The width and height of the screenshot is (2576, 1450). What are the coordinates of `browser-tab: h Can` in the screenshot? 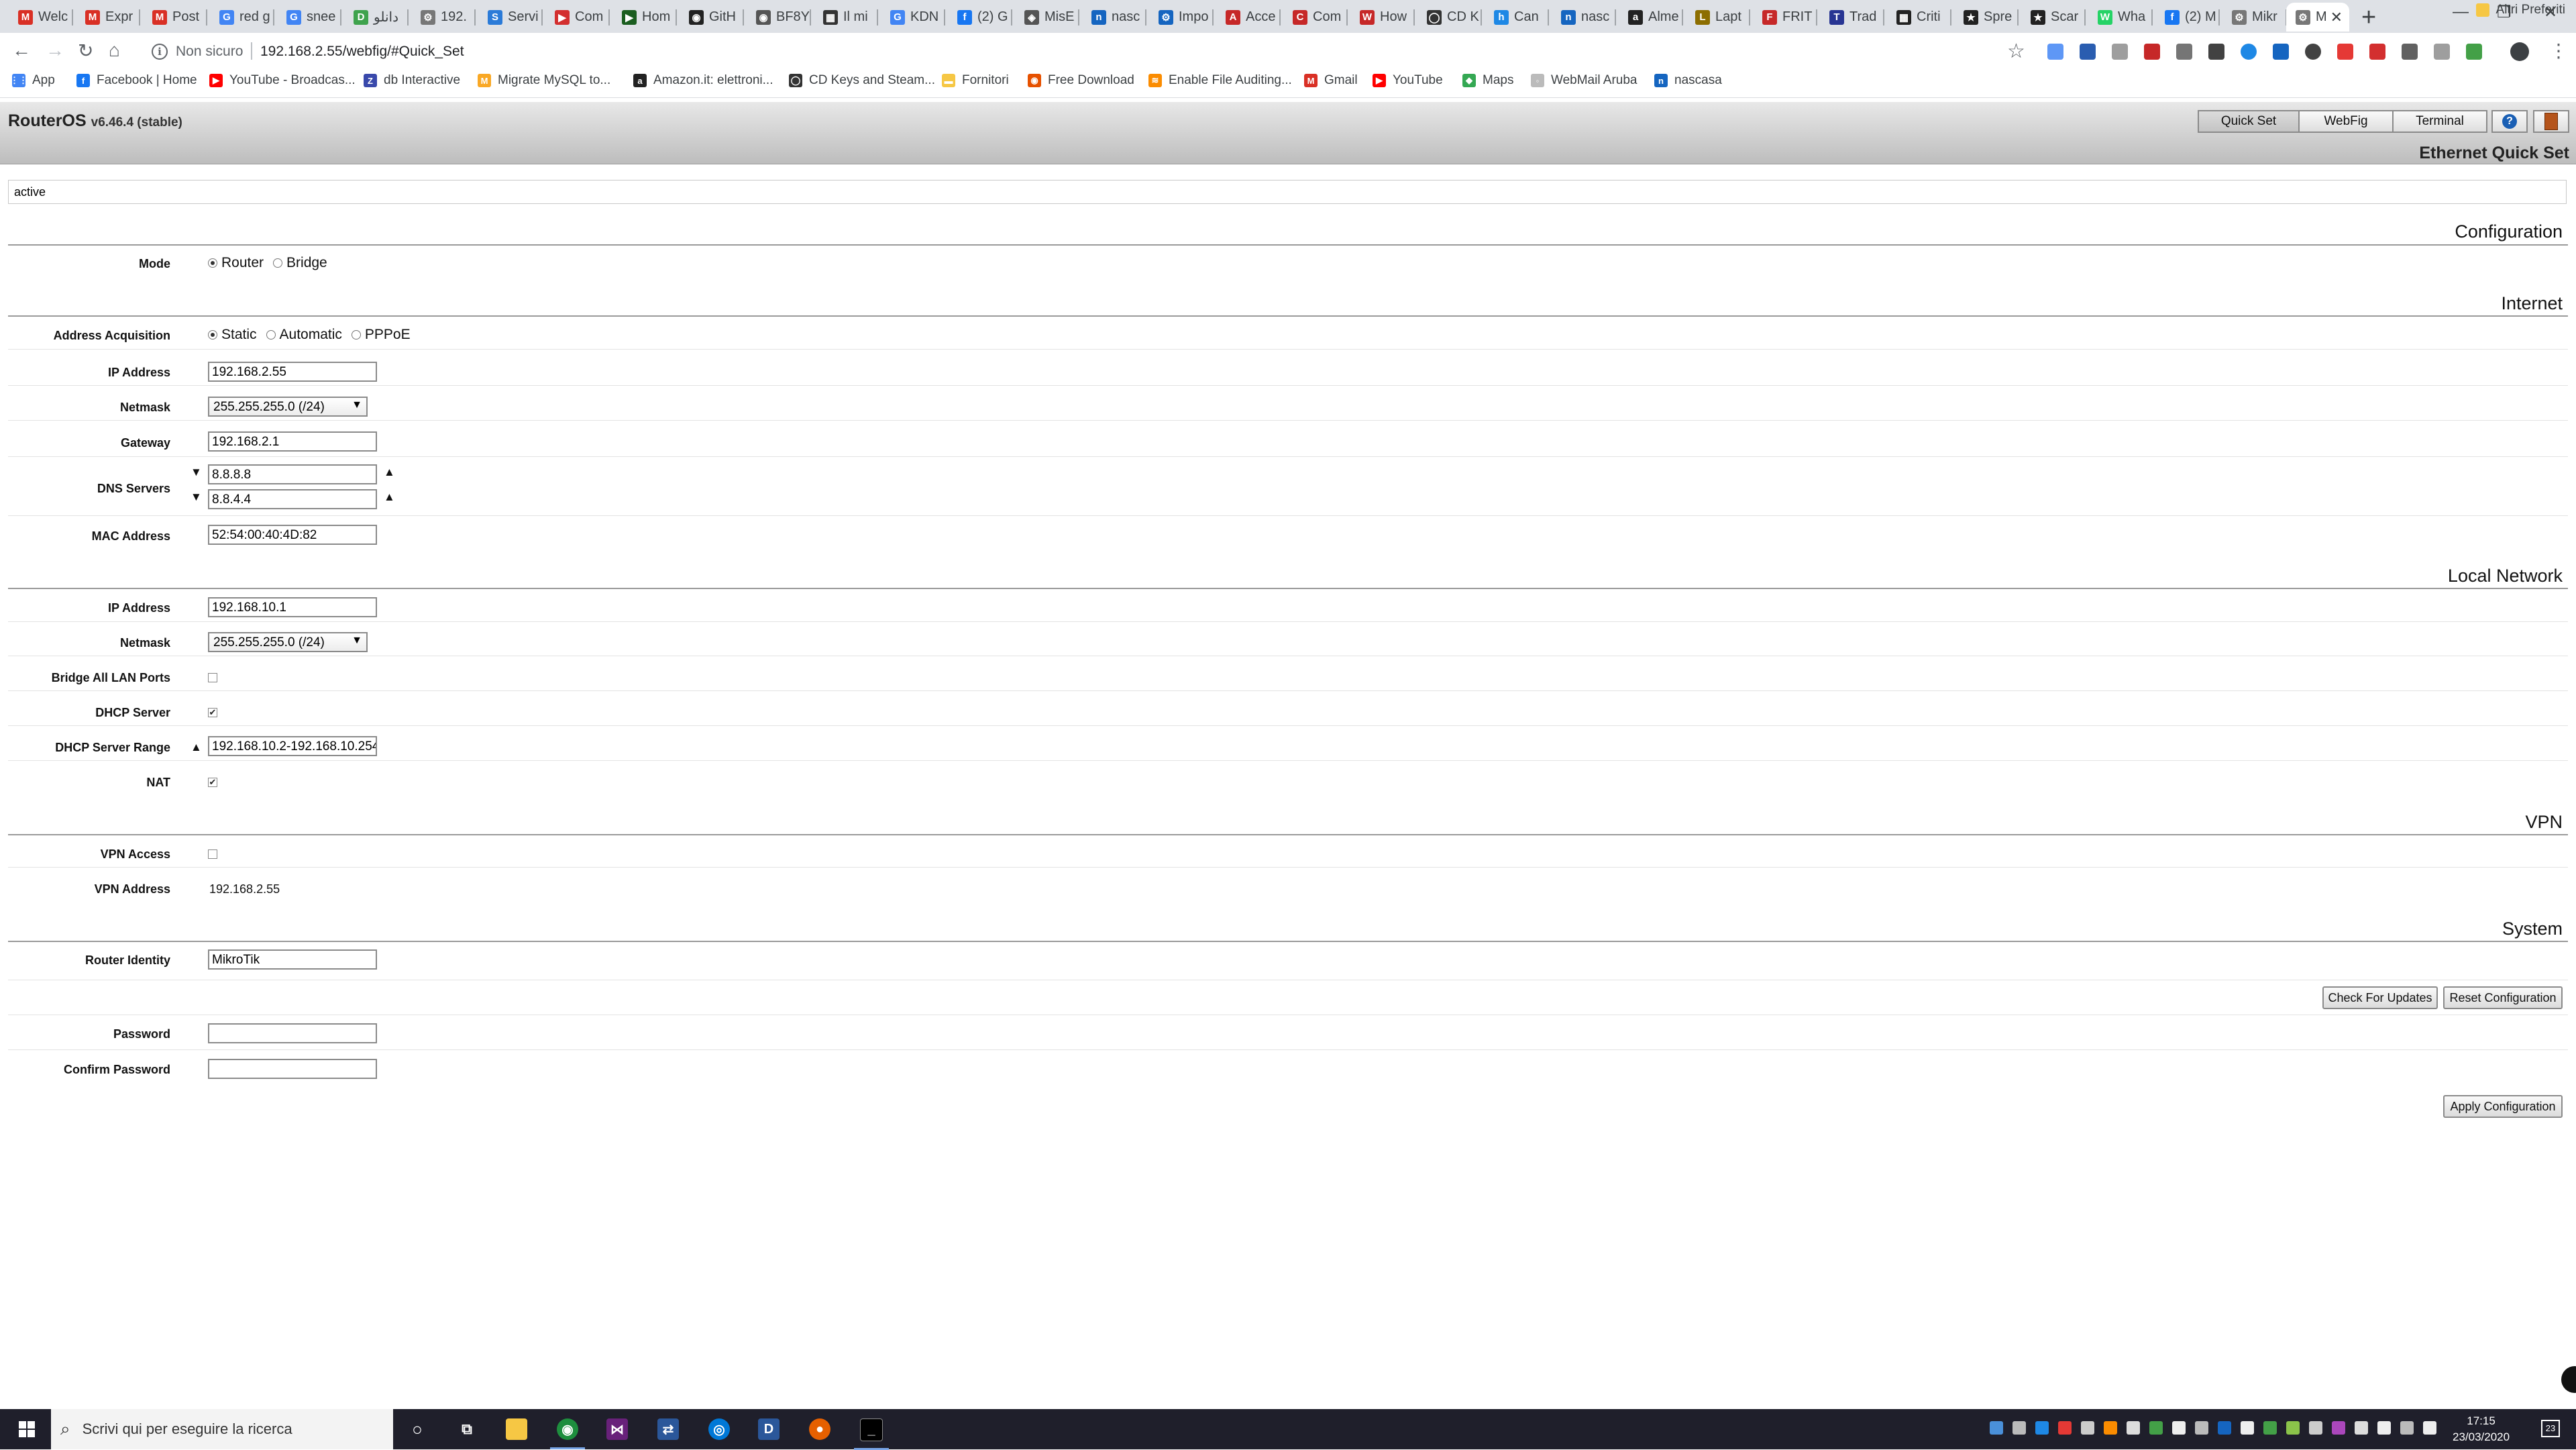 It's located at (1517, 17).